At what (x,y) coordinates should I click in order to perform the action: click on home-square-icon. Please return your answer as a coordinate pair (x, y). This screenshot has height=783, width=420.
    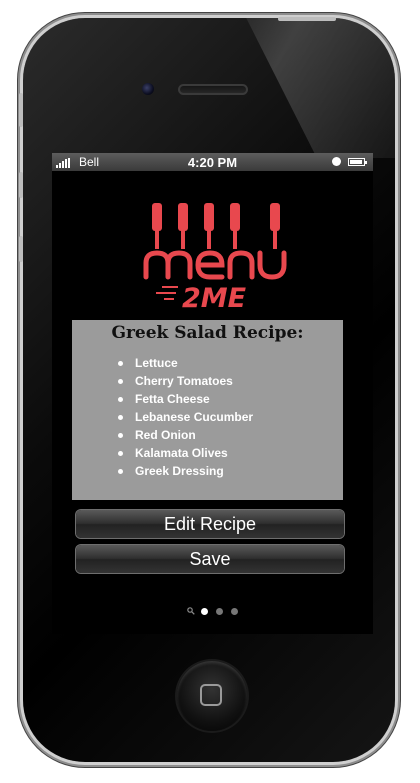
    Looking at the image, I should click on (211, 695).